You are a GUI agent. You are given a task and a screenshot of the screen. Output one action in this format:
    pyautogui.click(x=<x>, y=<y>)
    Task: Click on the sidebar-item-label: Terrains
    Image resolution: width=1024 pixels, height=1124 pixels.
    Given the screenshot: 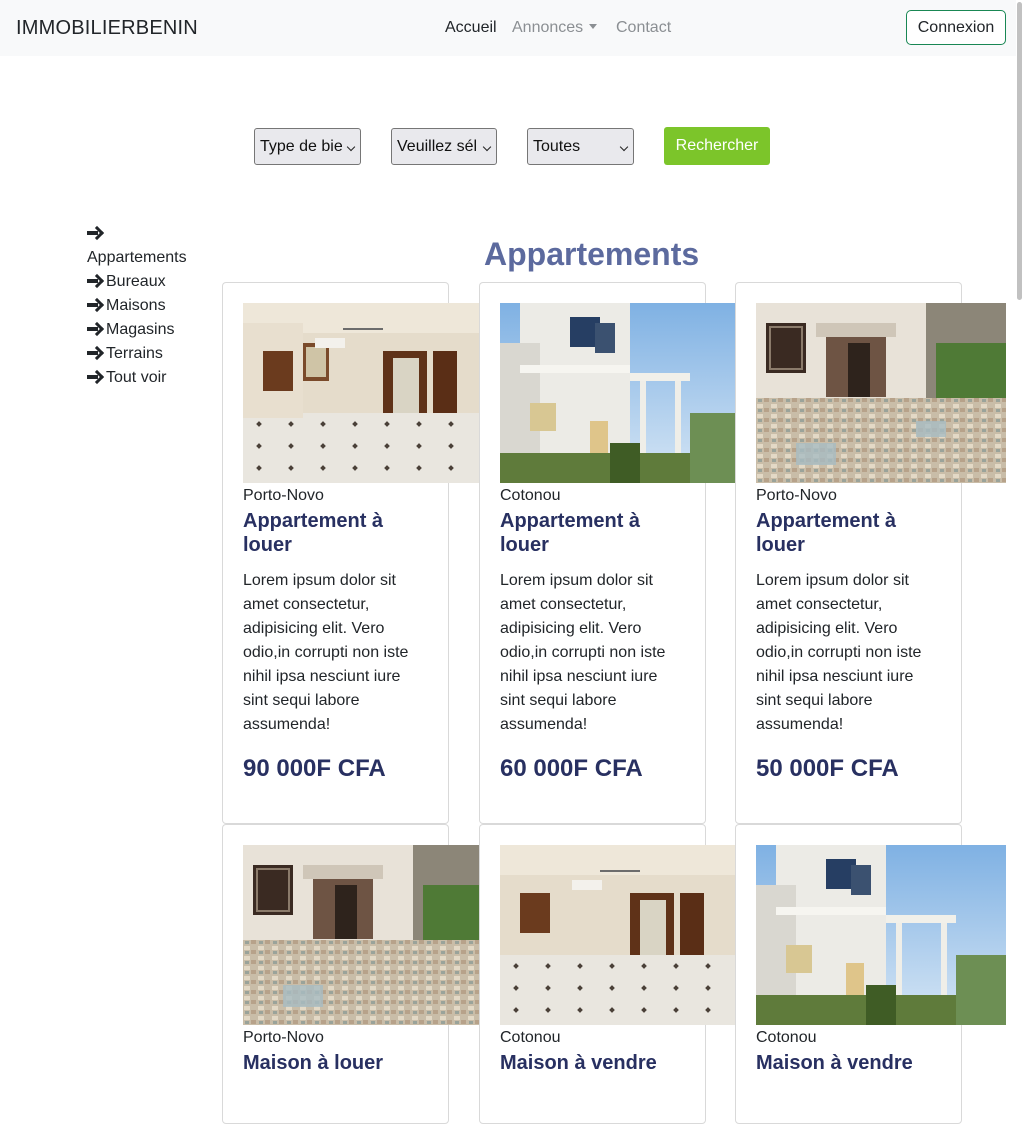 What is the action you would take?
    pyautogui.click(x=134, y=353)
    